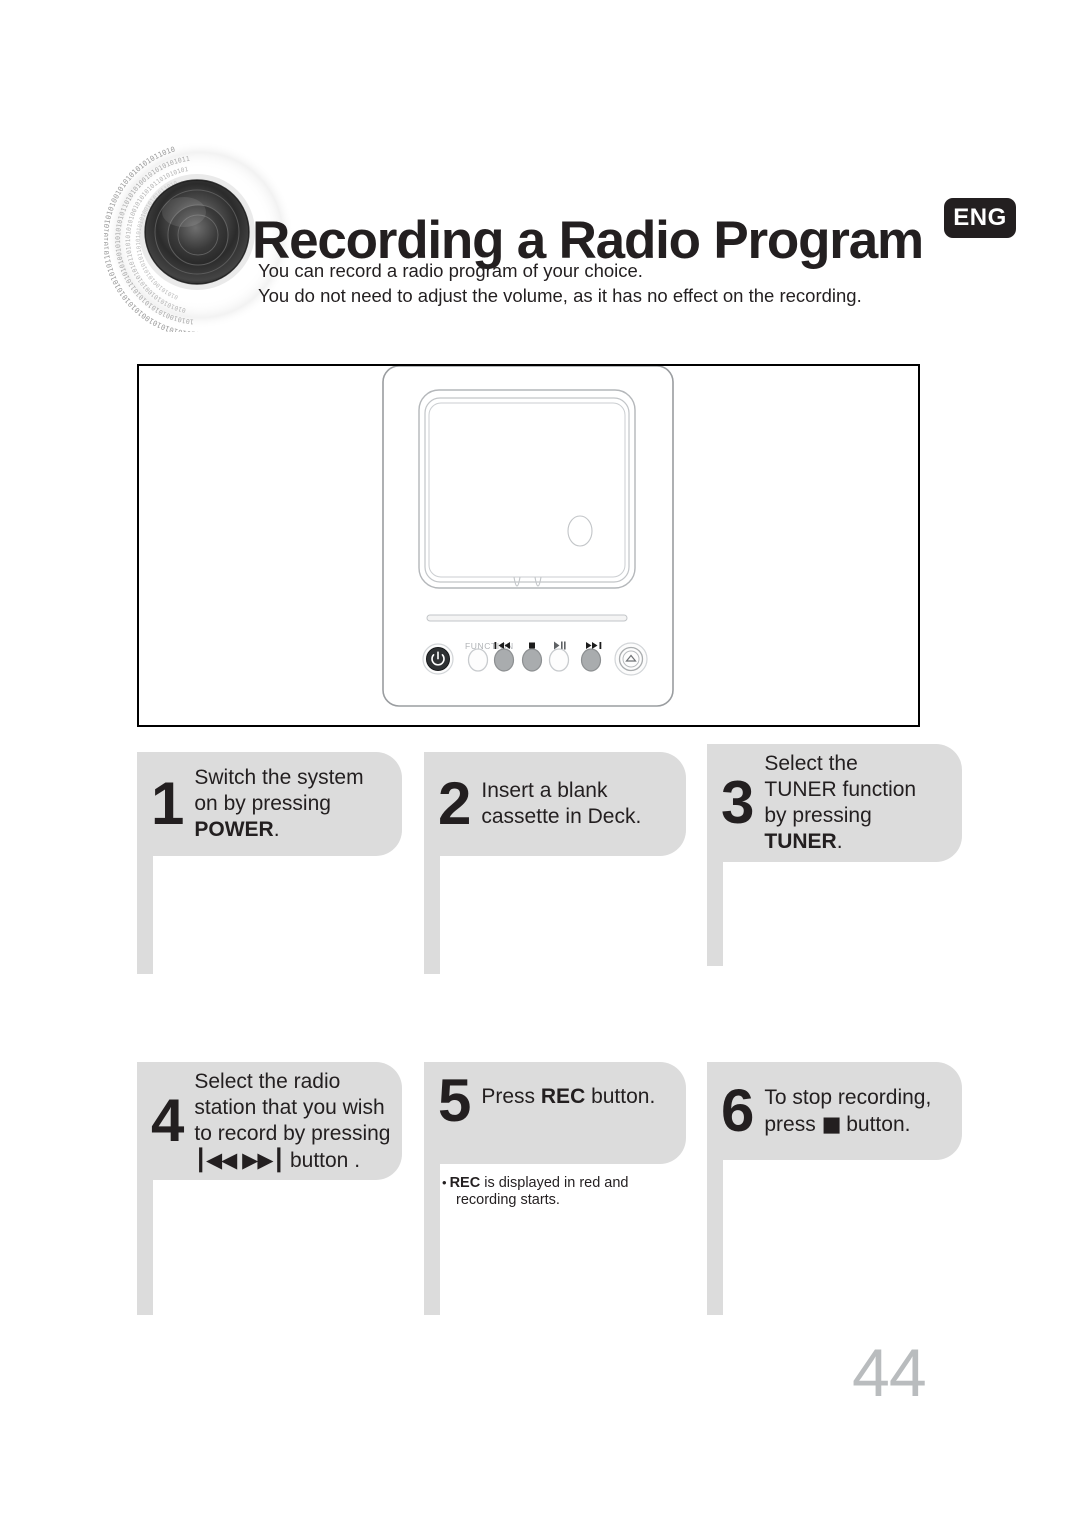 The image size is (1080, 1527). I want to click on step-5-note-keyword: REC, so click(465, 1183).